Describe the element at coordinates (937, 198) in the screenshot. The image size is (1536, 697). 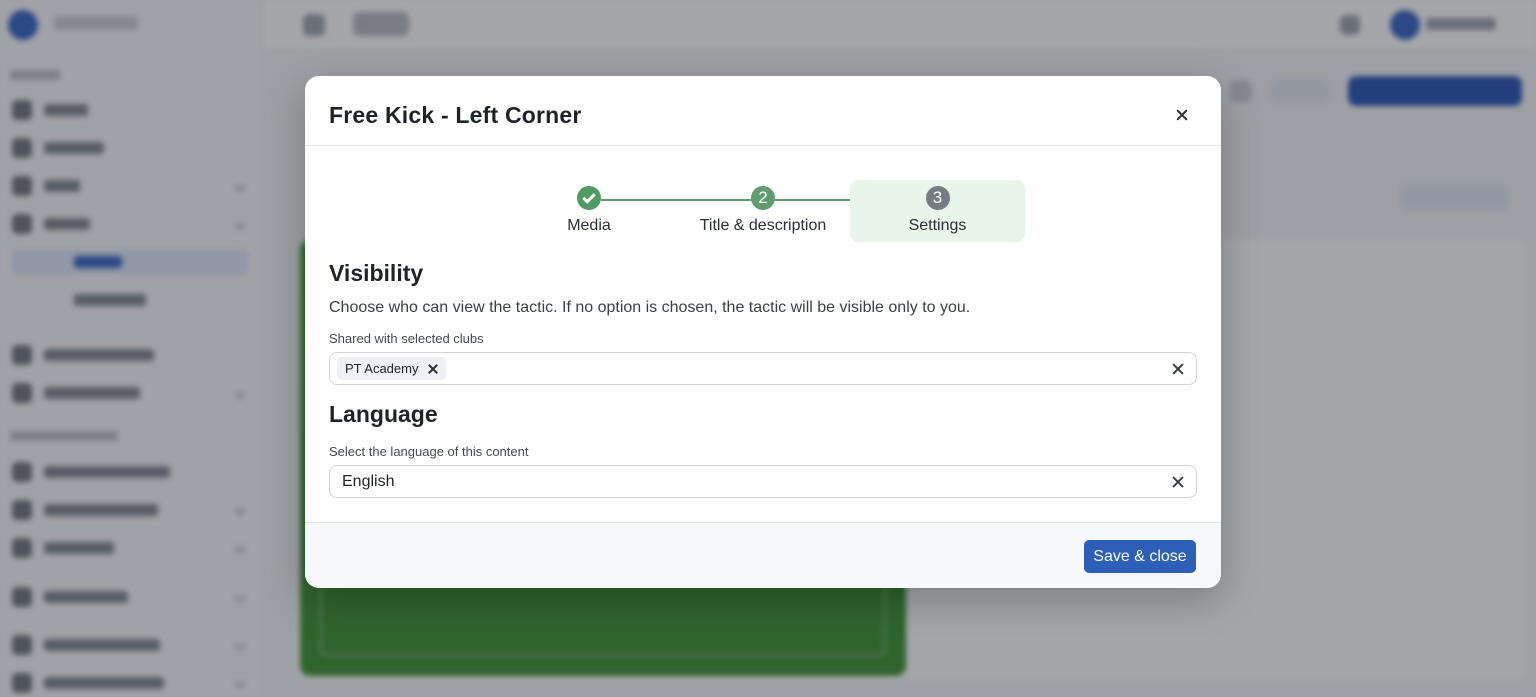
I see `step-number: 3` at that location.